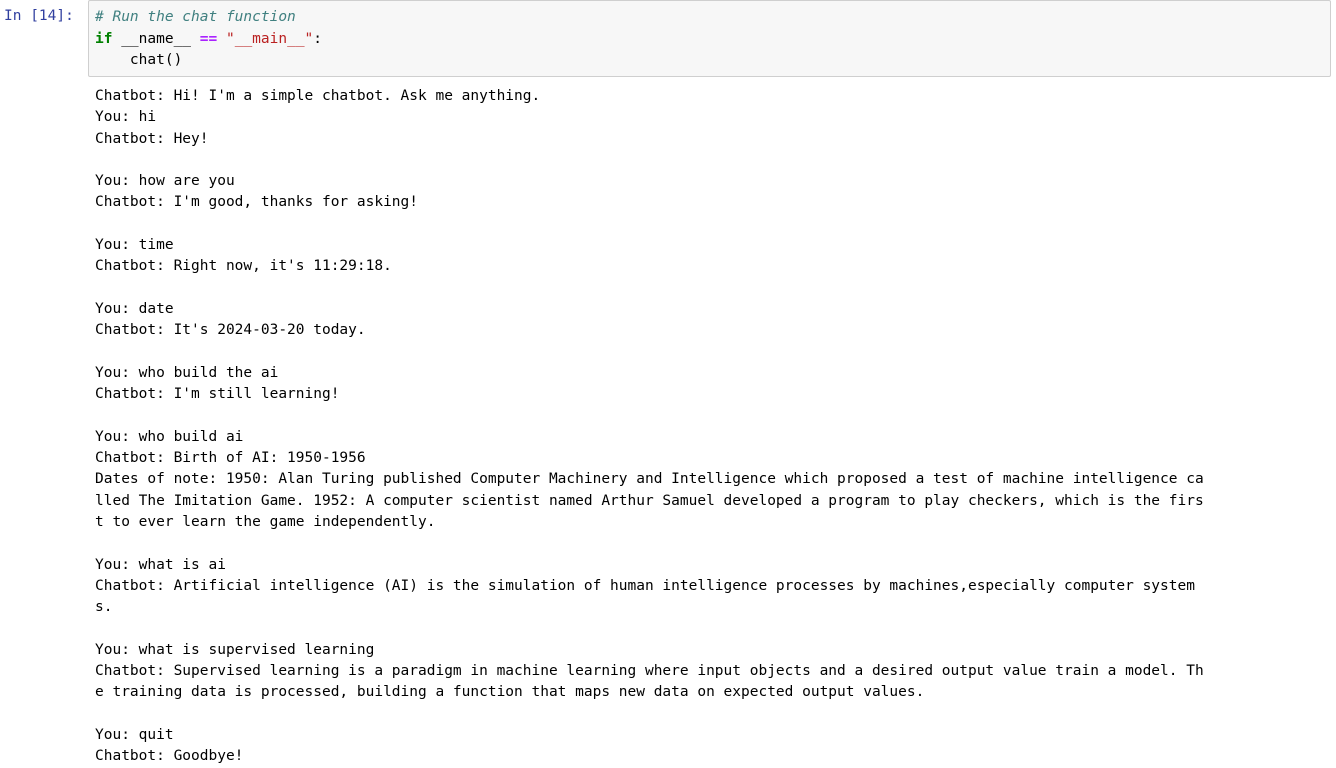 This screenshot has height=768, width=1336. I want to click on code-comment: # Run the chat function, so click(195, 17).